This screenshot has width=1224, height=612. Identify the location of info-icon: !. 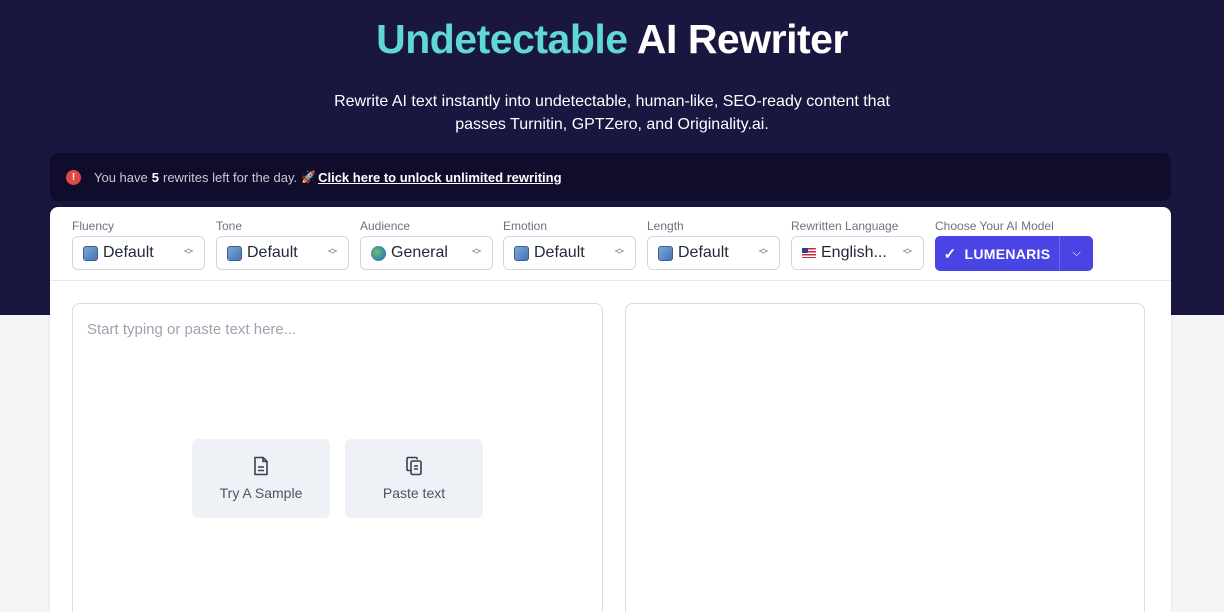
(73, 177).